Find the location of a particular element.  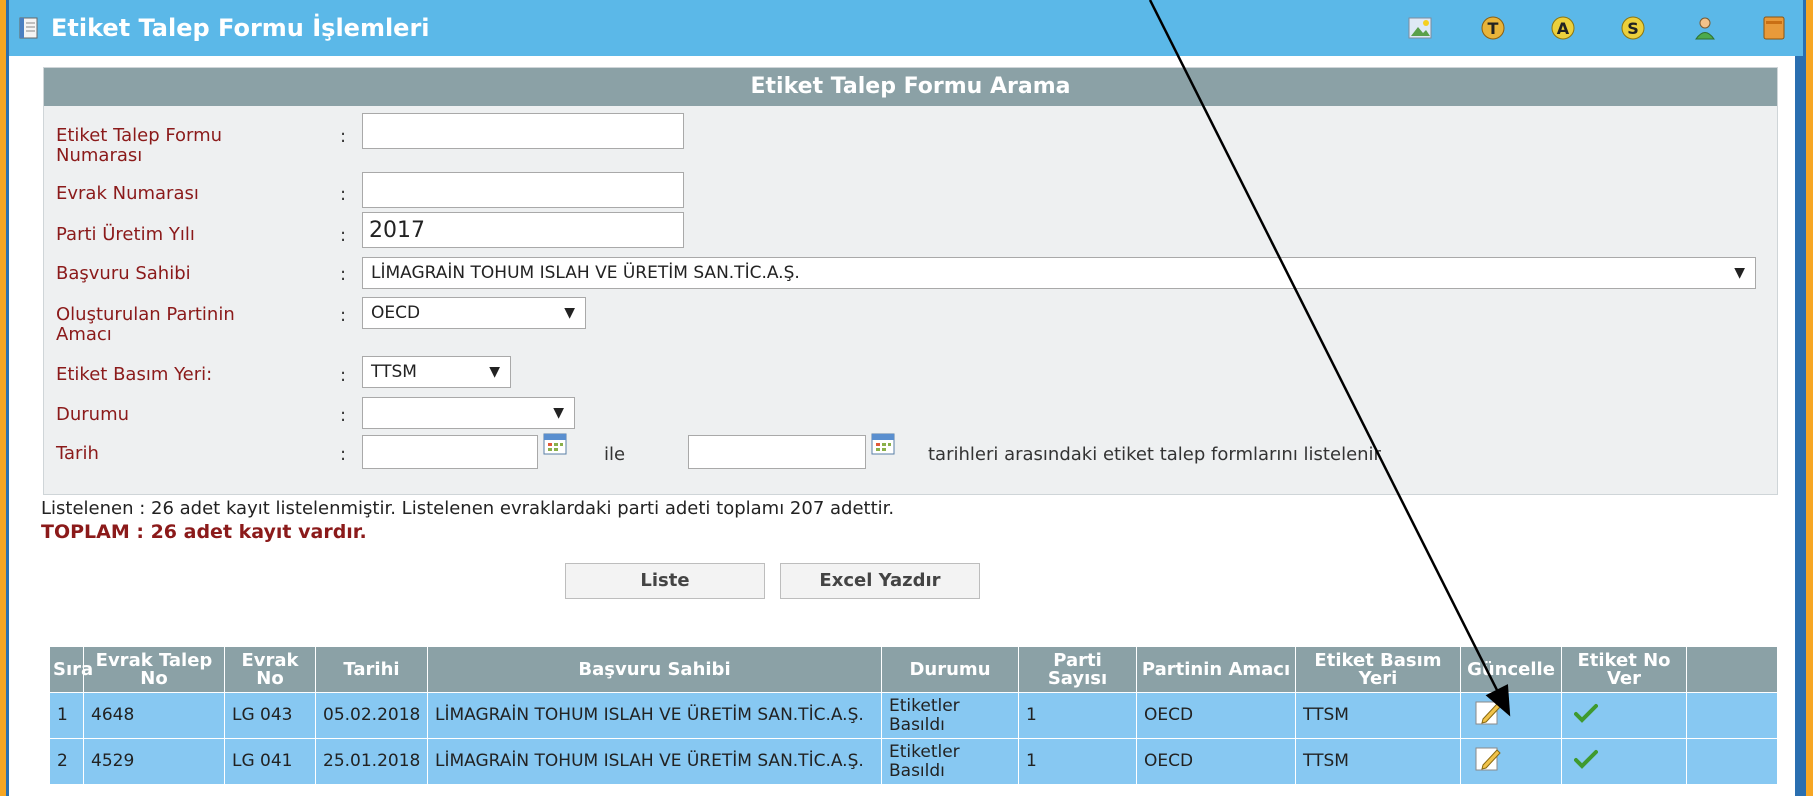

column-header: Tarihi is located at coordinates (371, 669).